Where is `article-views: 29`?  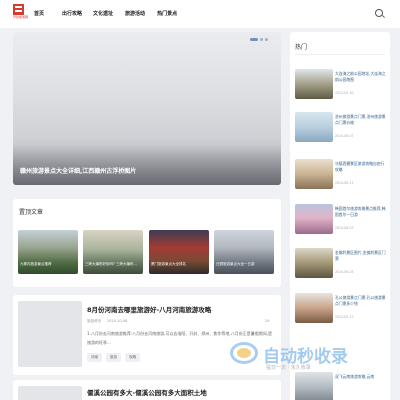
article-views: 29 is located at coordinates (267, 321).